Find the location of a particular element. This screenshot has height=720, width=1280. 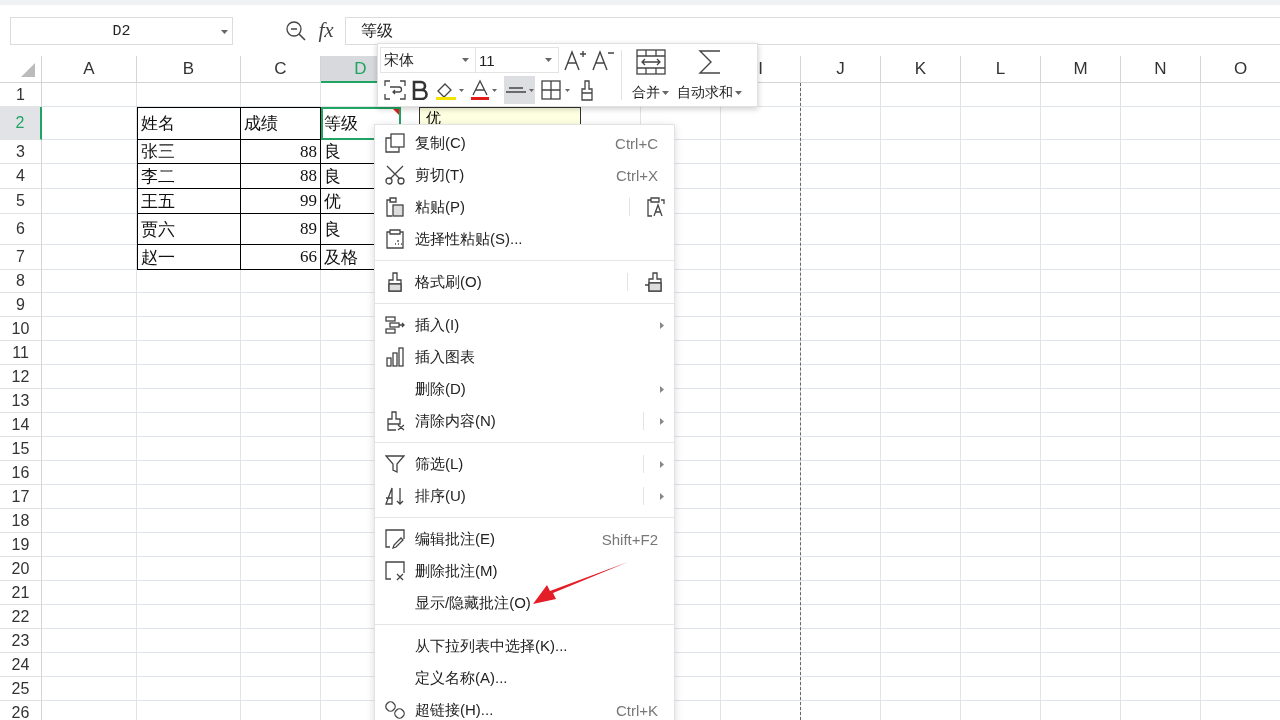

bold-icon is located at coordinates (420, 90).